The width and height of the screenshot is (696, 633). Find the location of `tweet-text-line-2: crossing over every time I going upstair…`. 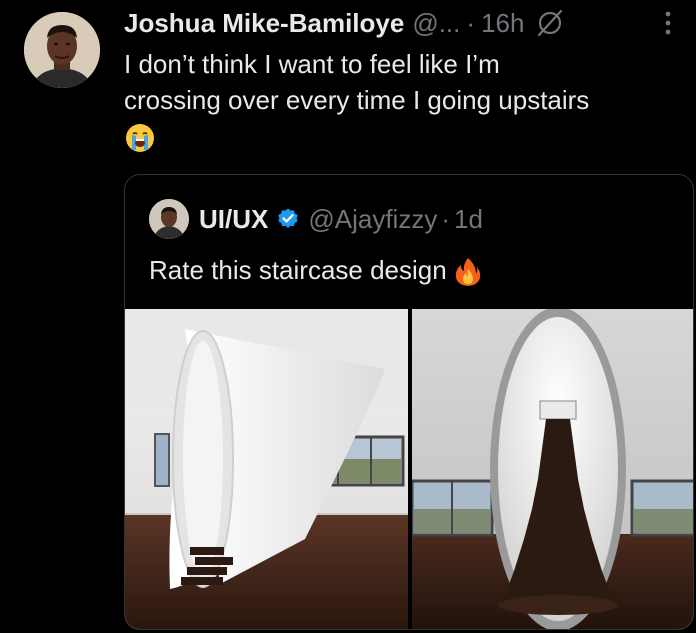

tweet-text-line-2: crossing over every time I going upstair… is located at coordinates (357, 100).